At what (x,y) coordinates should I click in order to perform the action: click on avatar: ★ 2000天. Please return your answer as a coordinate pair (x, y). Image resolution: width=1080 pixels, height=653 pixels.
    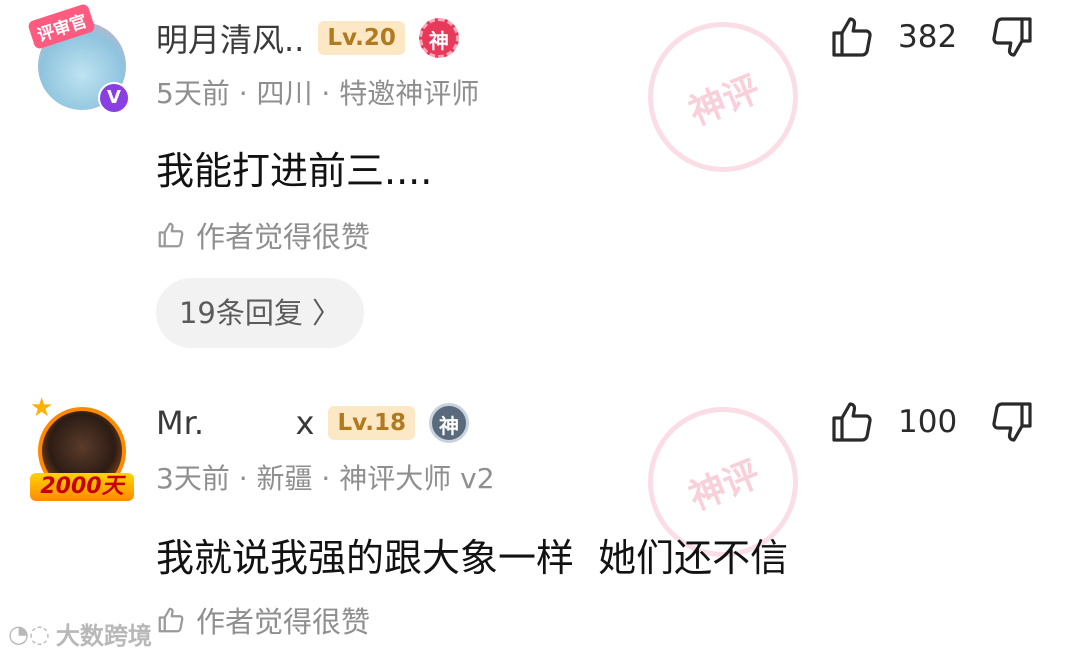
    Looking at the image, I should click on (82, 447).